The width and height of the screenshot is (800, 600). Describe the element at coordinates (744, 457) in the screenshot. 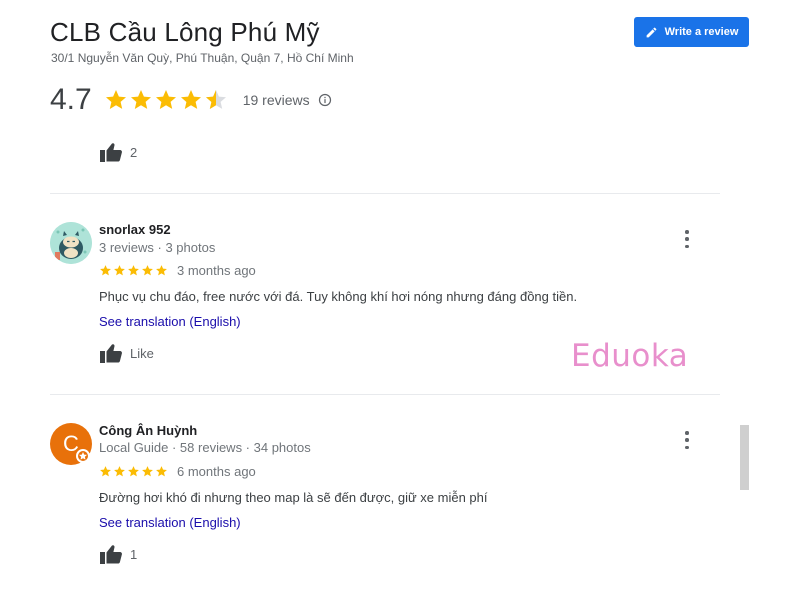

I see `scrollbar-thumb` at that location.